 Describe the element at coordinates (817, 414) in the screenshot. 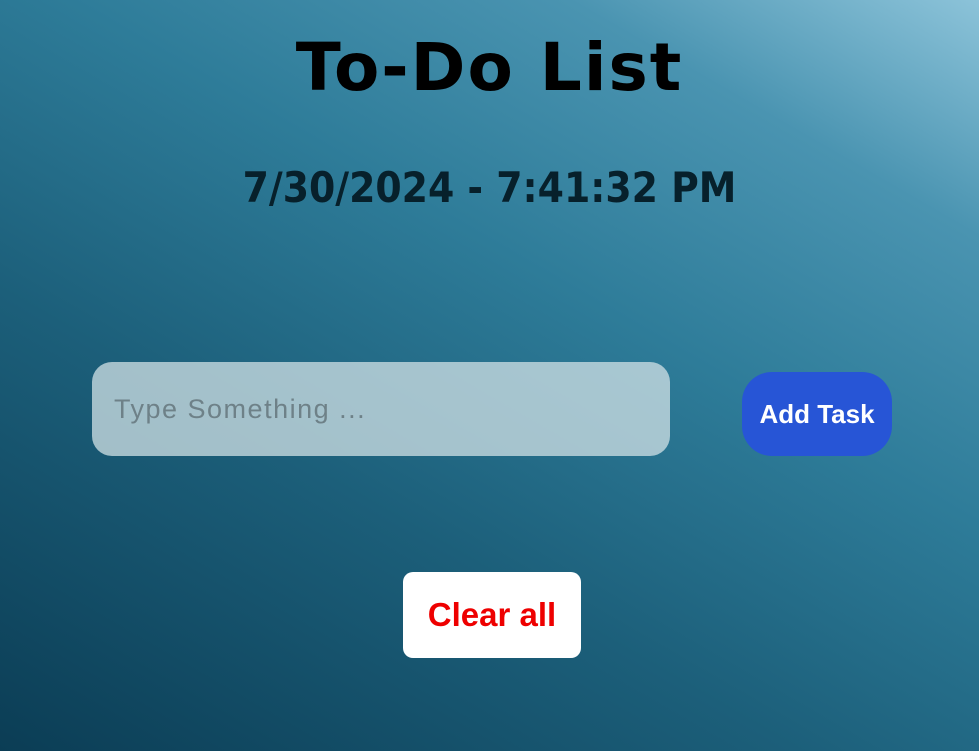

I see `add-task-button: Add Task` at that location.